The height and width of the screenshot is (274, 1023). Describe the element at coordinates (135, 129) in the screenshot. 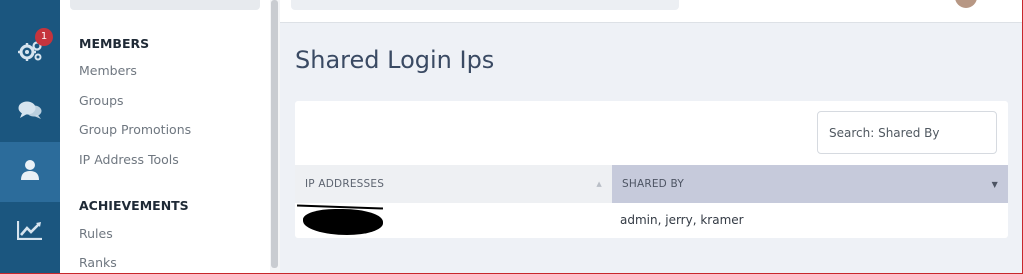

I see `submenu-link-group-promotions: Group Promotions` at that location.